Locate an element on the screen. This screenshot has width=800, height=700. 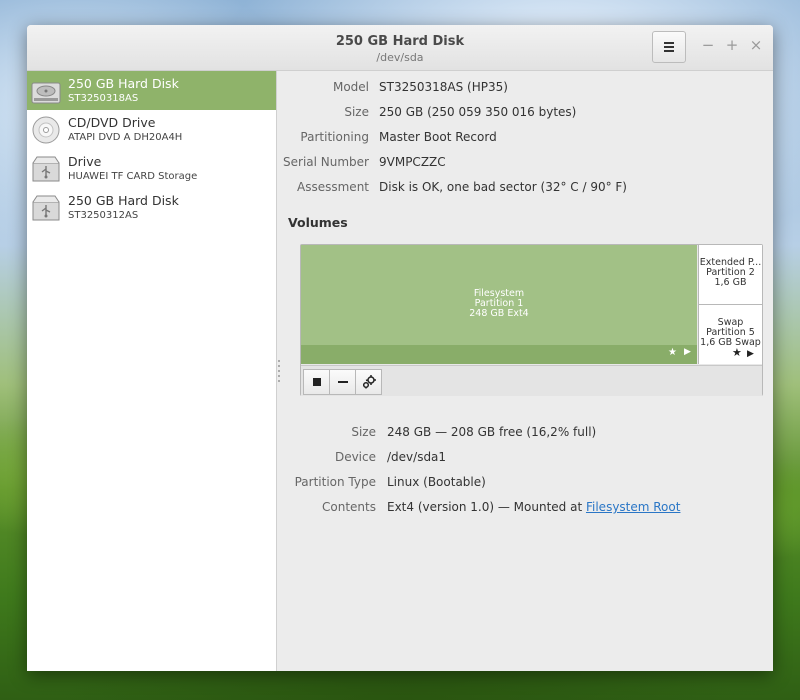
swap-play-icon: ▶ is located at coordinates (750, 354).